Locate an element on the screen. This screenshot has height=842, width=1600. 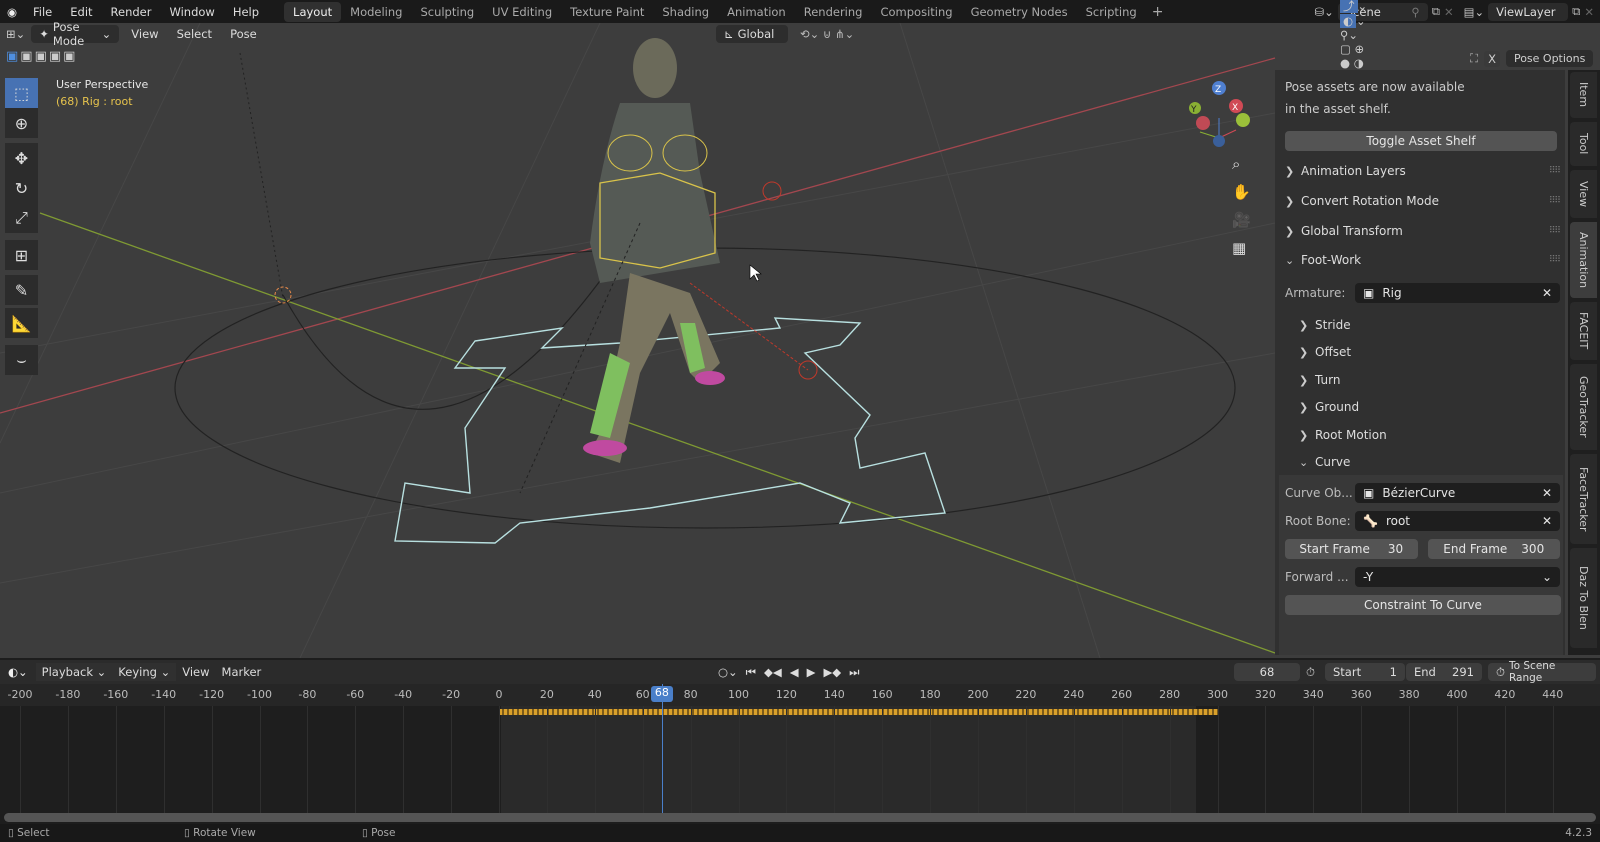
armature-field: ▣ Rig ✕ is located at coordinates (1457, 293).